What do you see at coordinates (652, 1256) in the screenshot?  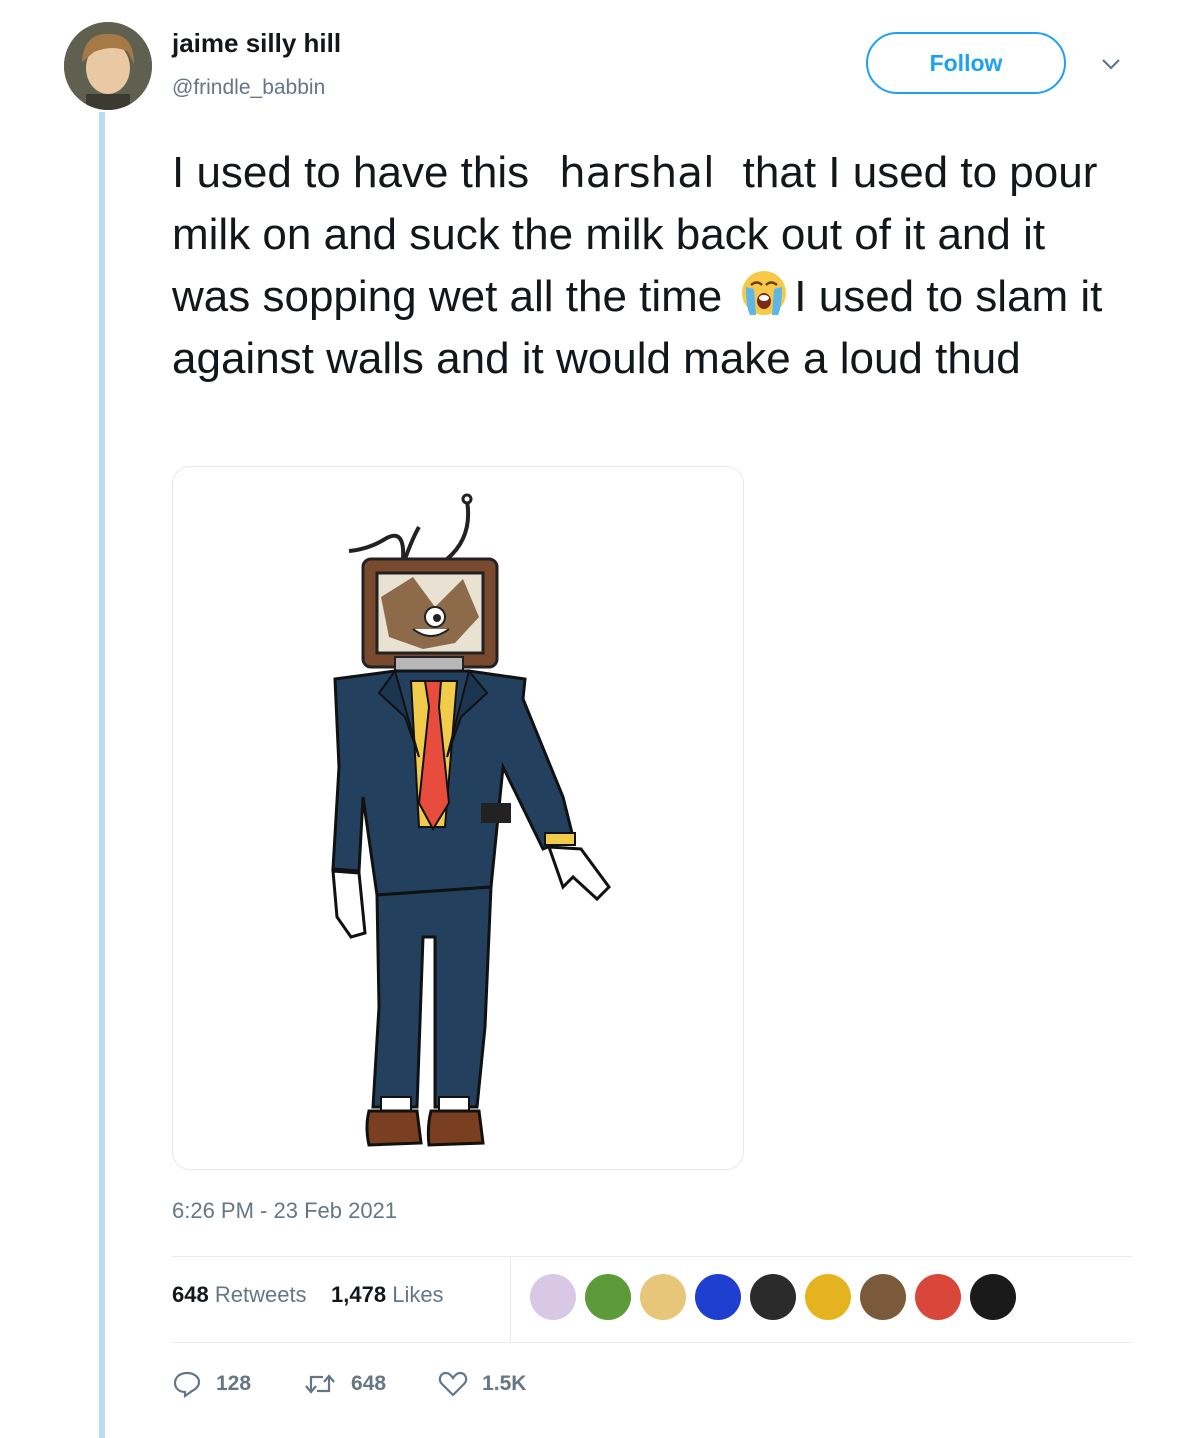 I see `divider-top` at bounding box center [652, 1256].